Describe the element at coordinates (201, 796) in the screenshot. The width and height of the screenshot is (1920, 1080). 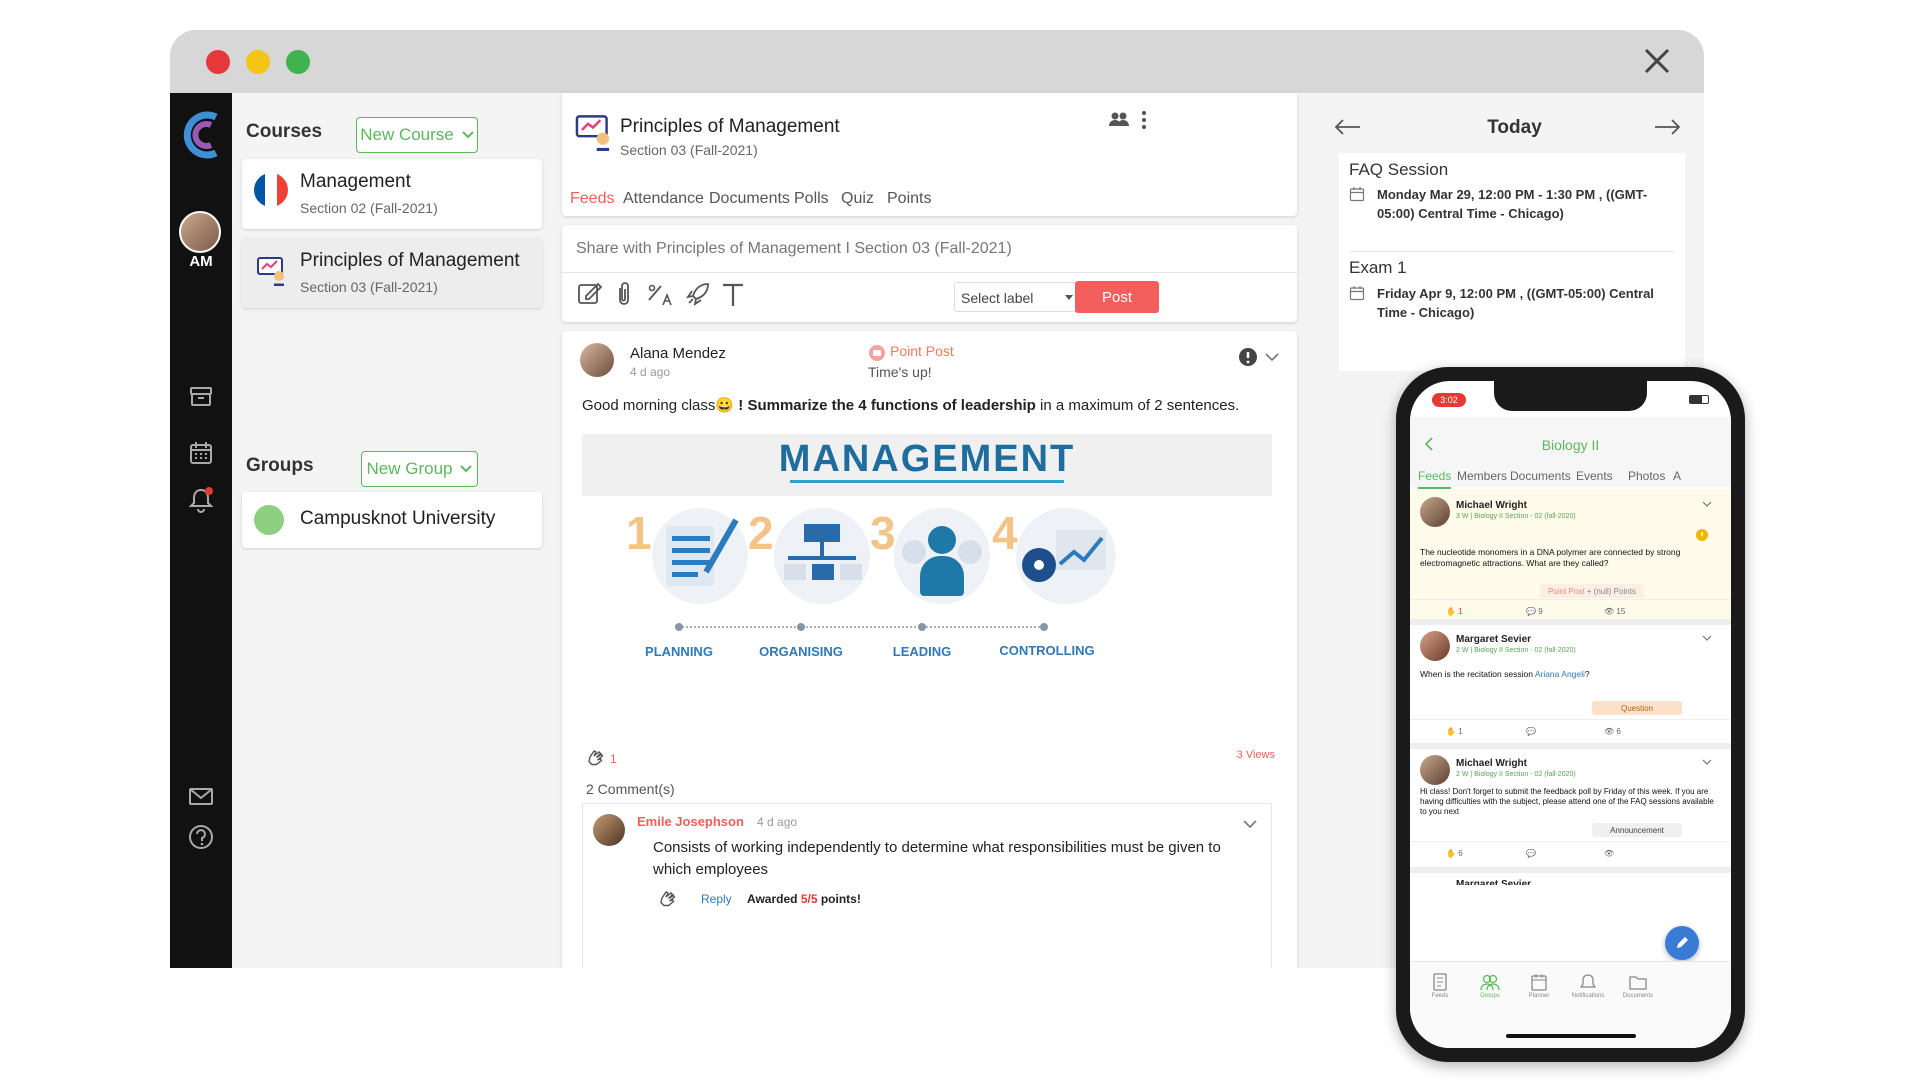
I see `mail-icon` at that location.